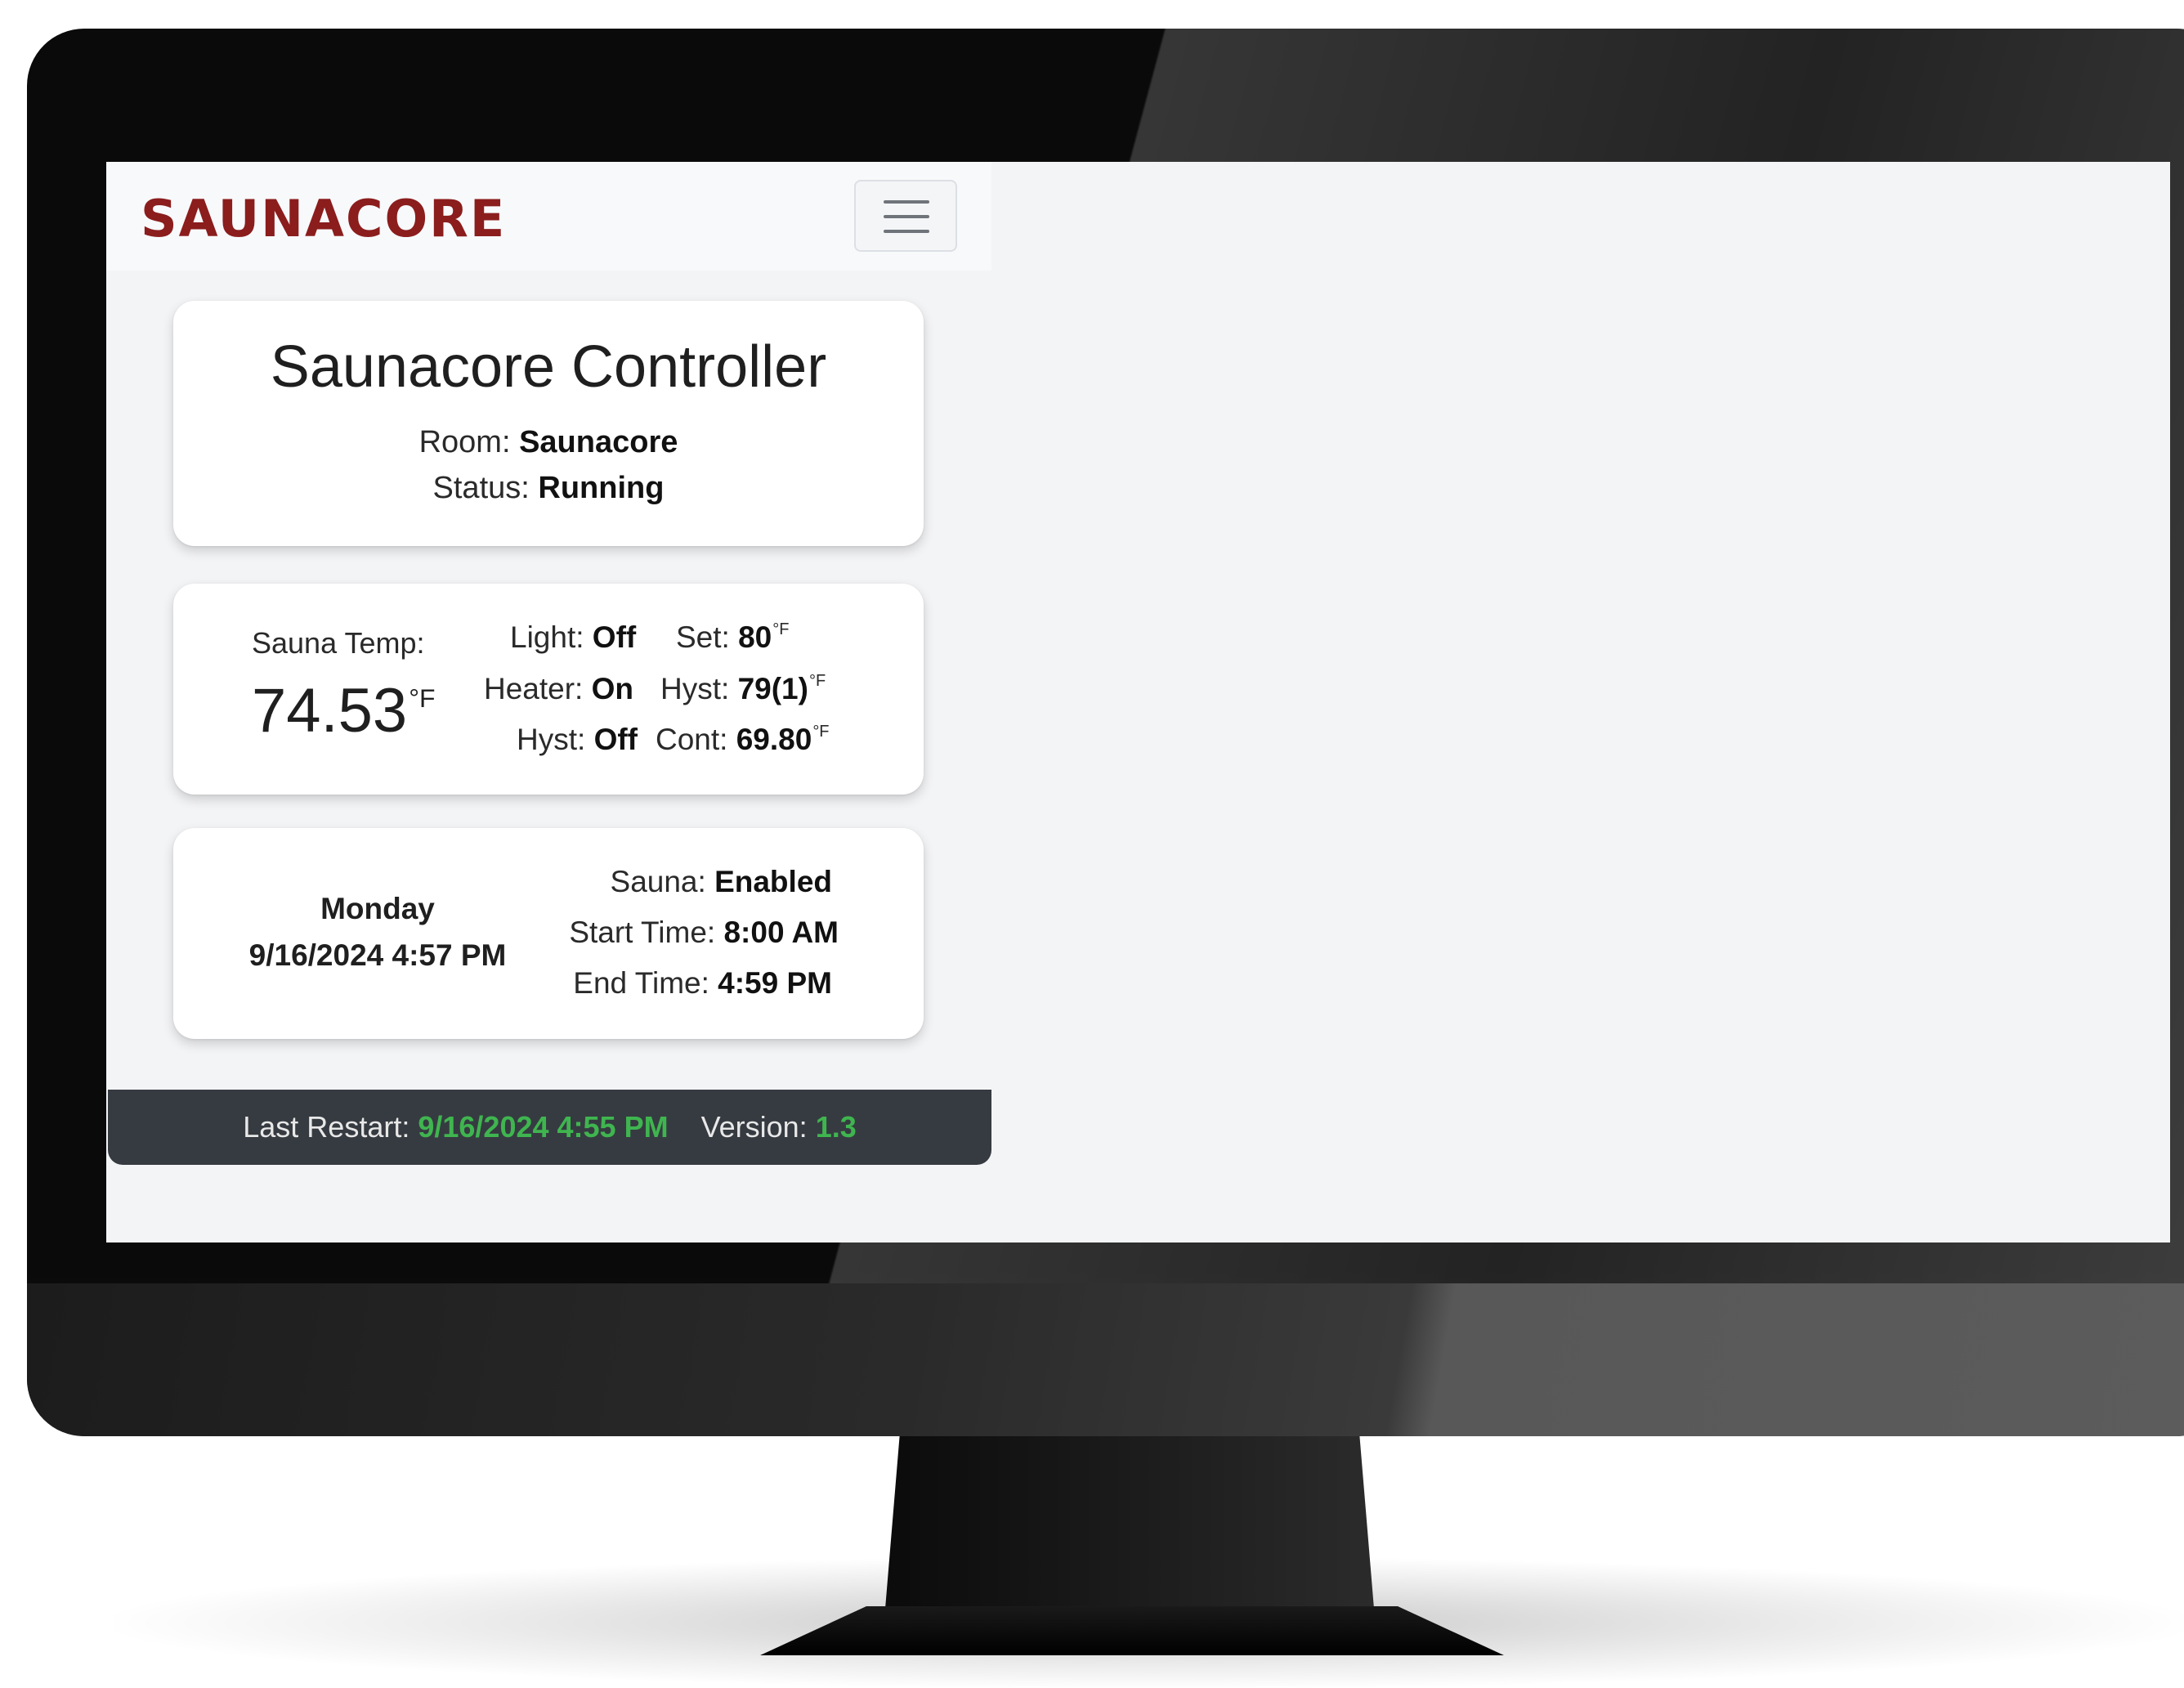  Describe the element at coordinates (534, 688) in the screenshot. I see `heater-label: Heater:` at that location.